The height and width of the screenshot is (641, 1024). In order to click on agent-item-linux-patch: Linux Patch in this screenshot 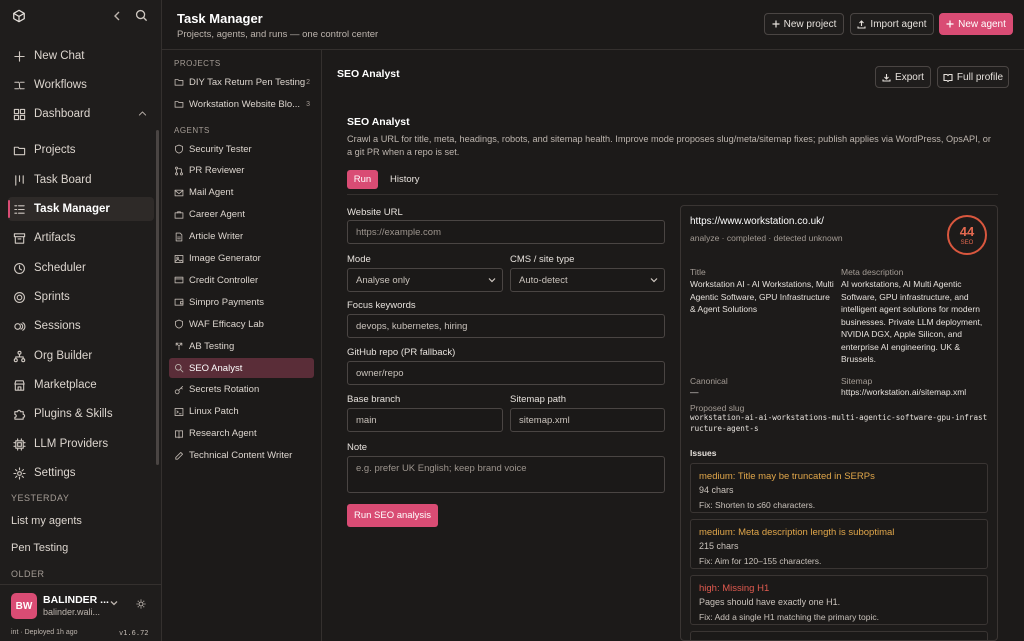, I will do `click(241, 412)`.